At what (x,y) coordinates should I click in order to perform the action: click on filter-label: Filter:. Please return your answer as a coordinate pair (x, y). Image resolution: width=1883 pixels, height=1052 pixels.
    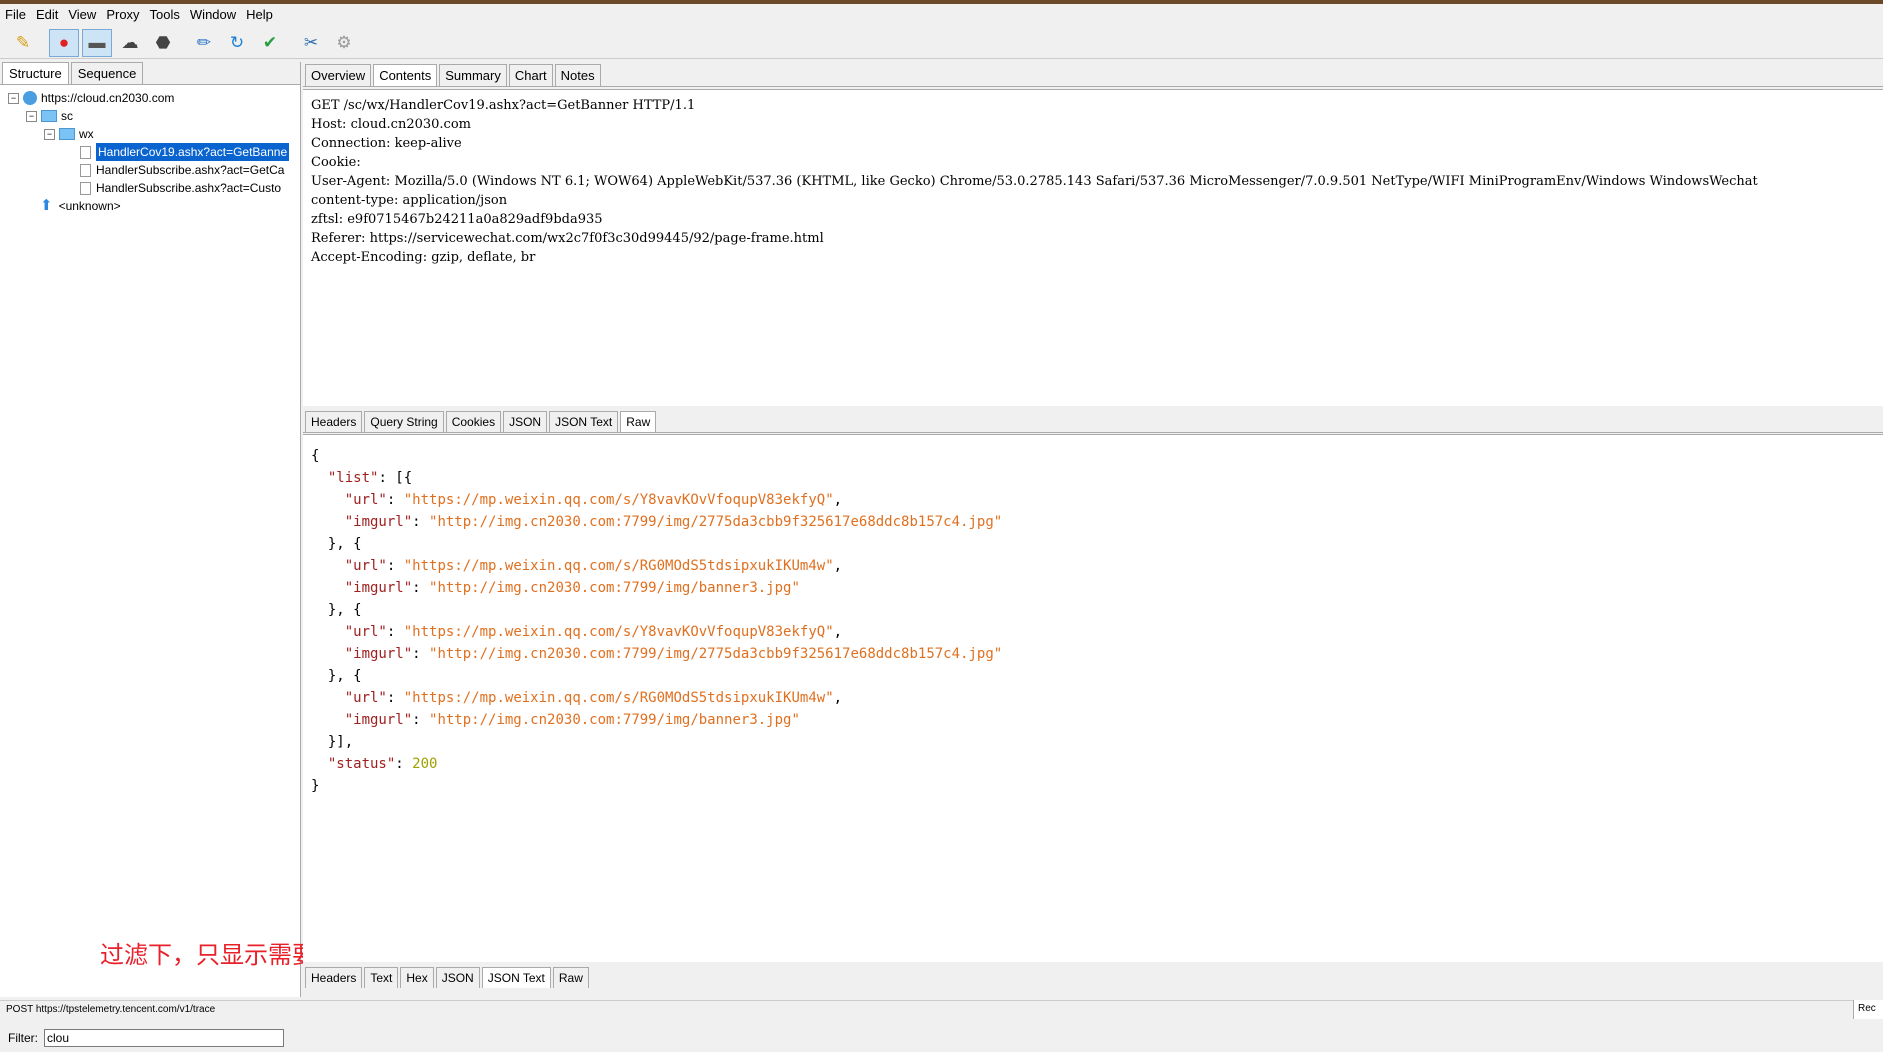
    Looking at the image, I should click on (23, 1038).